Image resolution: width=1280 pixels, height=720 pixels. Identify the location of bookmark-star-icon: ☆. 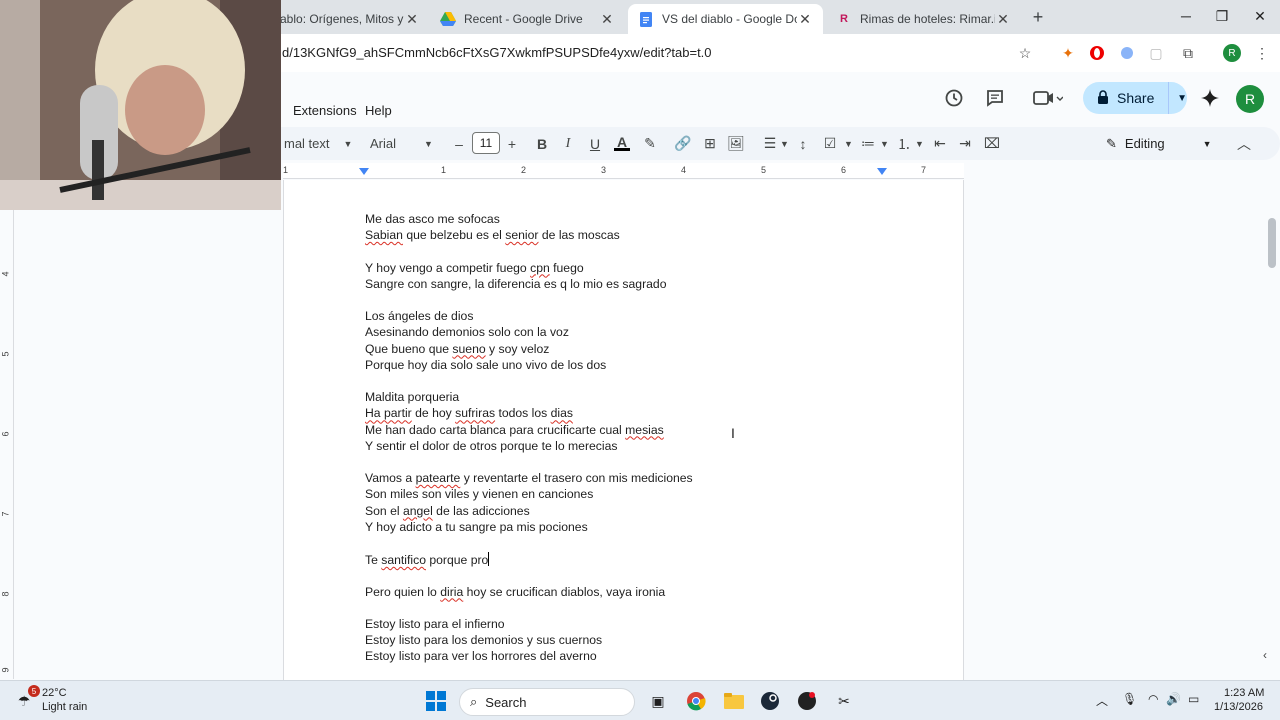
(1025, 53).